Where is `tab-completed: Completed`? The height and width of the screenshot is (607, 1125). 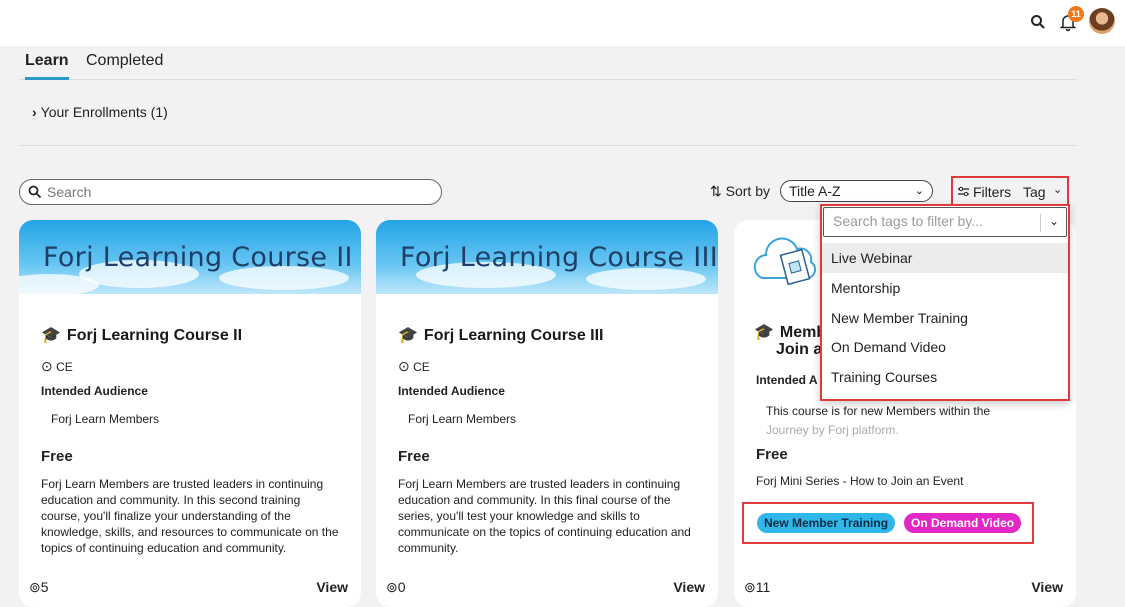
tab-completed: Completed is located at coordinates (124, 64).